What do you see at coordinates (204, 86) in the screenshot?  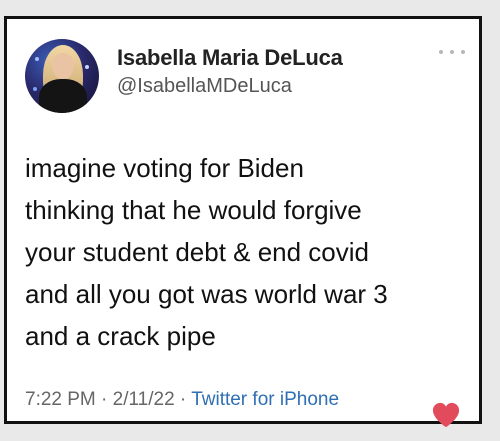 I see `user-handle: @IsabellaMDeLuca` at bounding box center [204, 86].